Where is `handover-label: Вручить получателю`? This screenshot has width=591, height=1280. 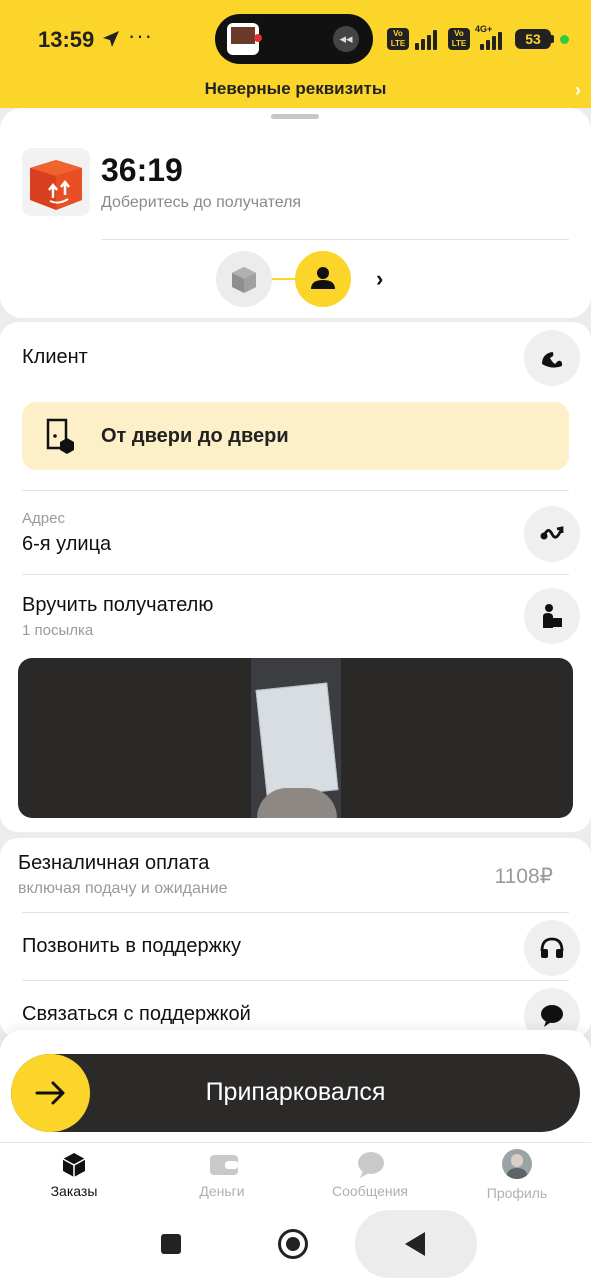
handover-label: Вручить получателю is located at coordinates (118, 605).